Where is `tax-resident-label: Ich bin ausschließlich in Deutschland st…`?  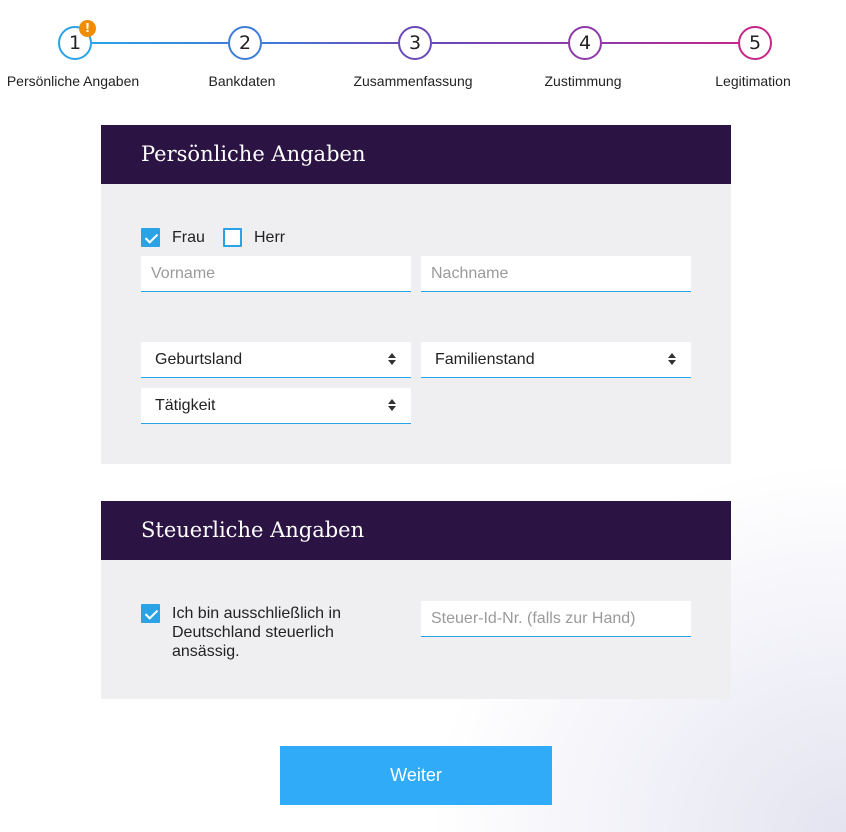
tax-resident-label: Ich bin ausschließlich in Deutschland st… is located at coordinates (256, 632).